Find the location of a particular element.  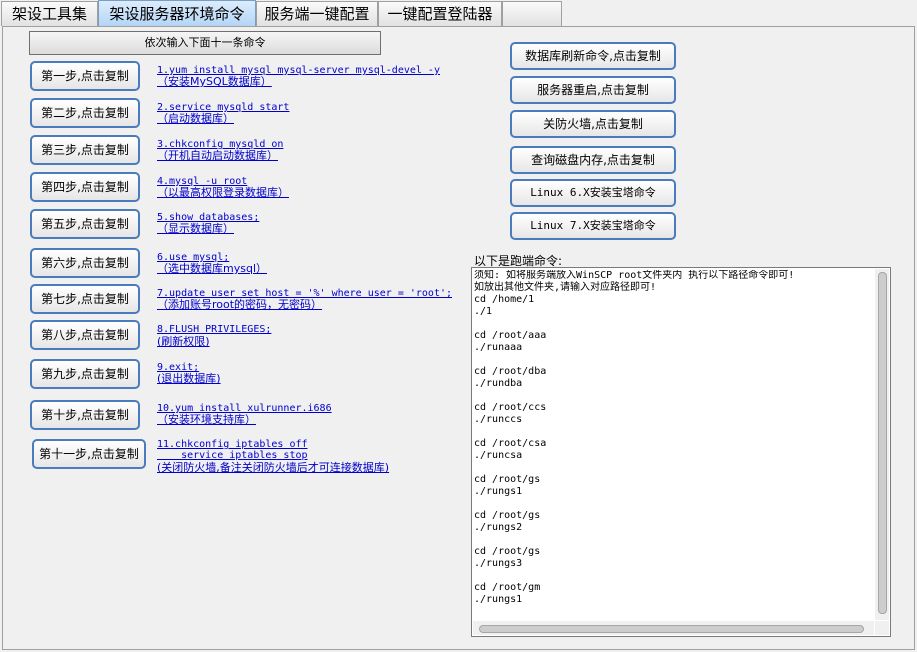

step-6-note: （选中数据库mysql） is located at coordinates (212, 269).